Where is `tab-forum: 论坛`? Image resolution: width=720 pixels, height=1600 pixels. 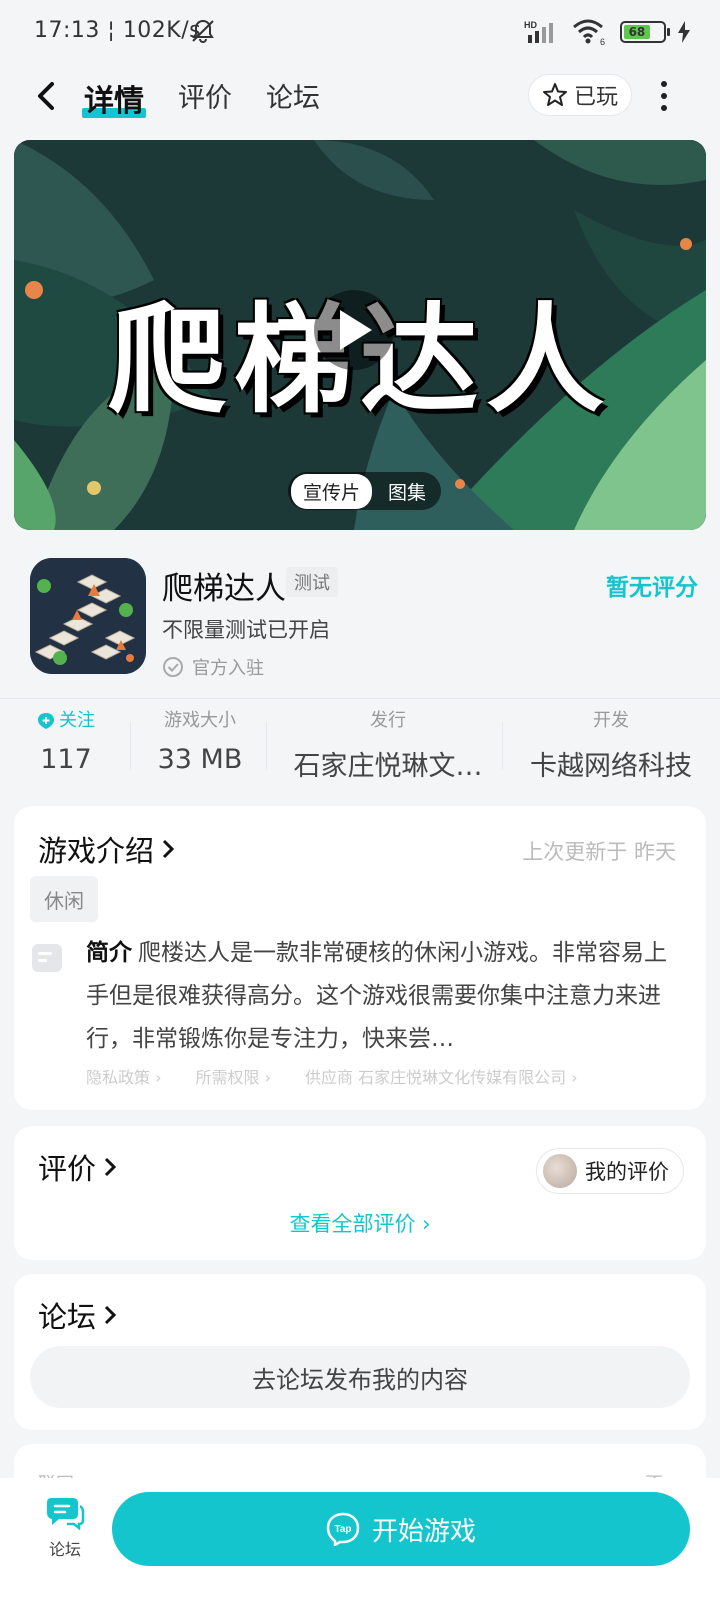
tab-forum: 论坛 is located at coordinates (293, 95).